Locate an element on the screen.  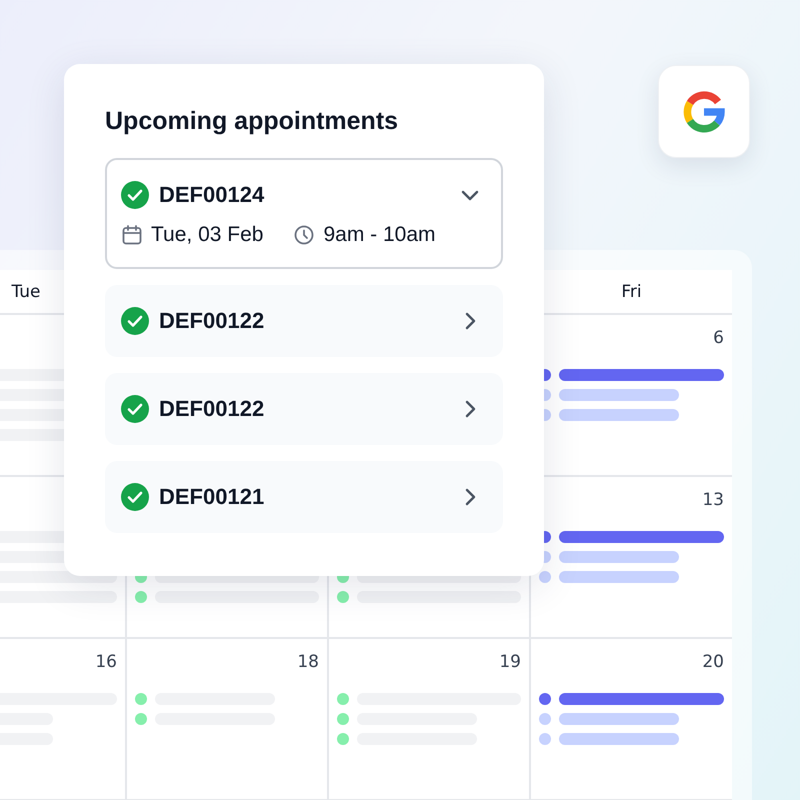
appointment-item: DEF00121 is located at coordinates (304, 497).